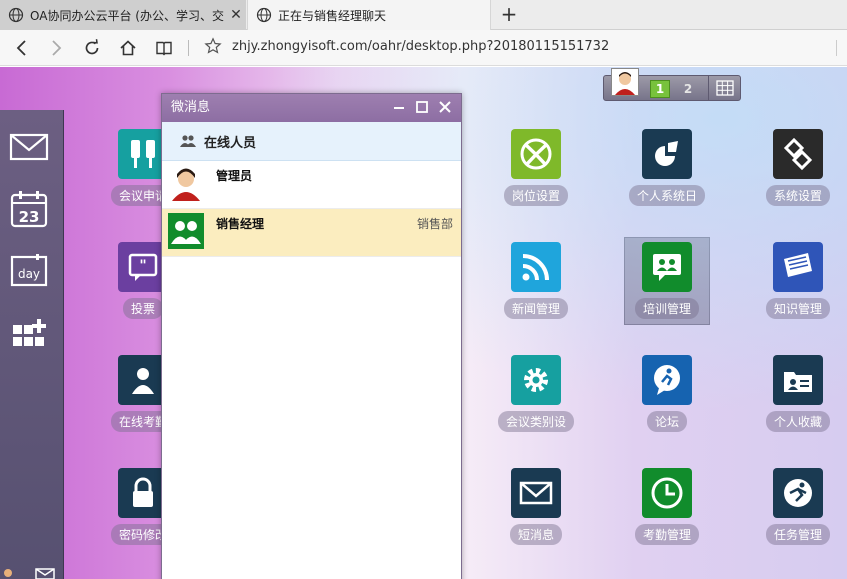  What do you see at coordinates (188, 141) in the screenshot?
I see `users-icon` at bounding box center [188, 141].